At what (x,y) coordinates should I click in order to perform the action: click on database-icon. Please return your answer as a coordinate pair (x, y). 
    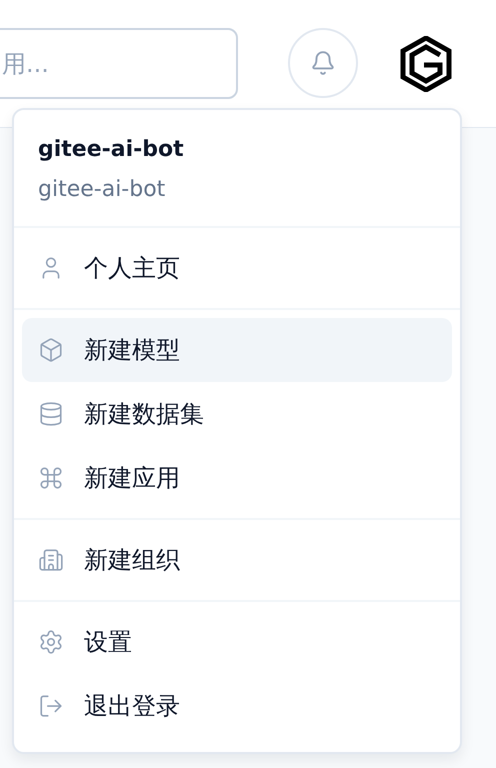
    Looking at the image, I should click on (51, 414).